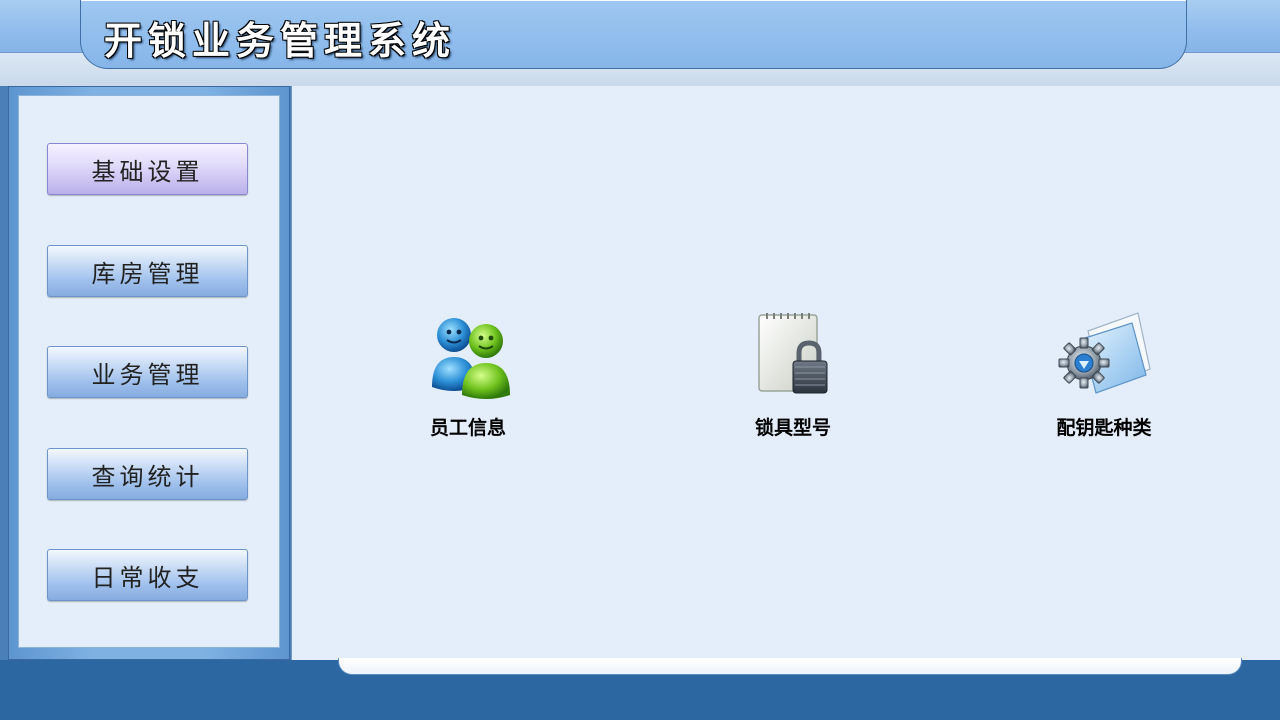 The image size is (1280, 720). I want to click on gear-folder-icon, so click(1104, 353).